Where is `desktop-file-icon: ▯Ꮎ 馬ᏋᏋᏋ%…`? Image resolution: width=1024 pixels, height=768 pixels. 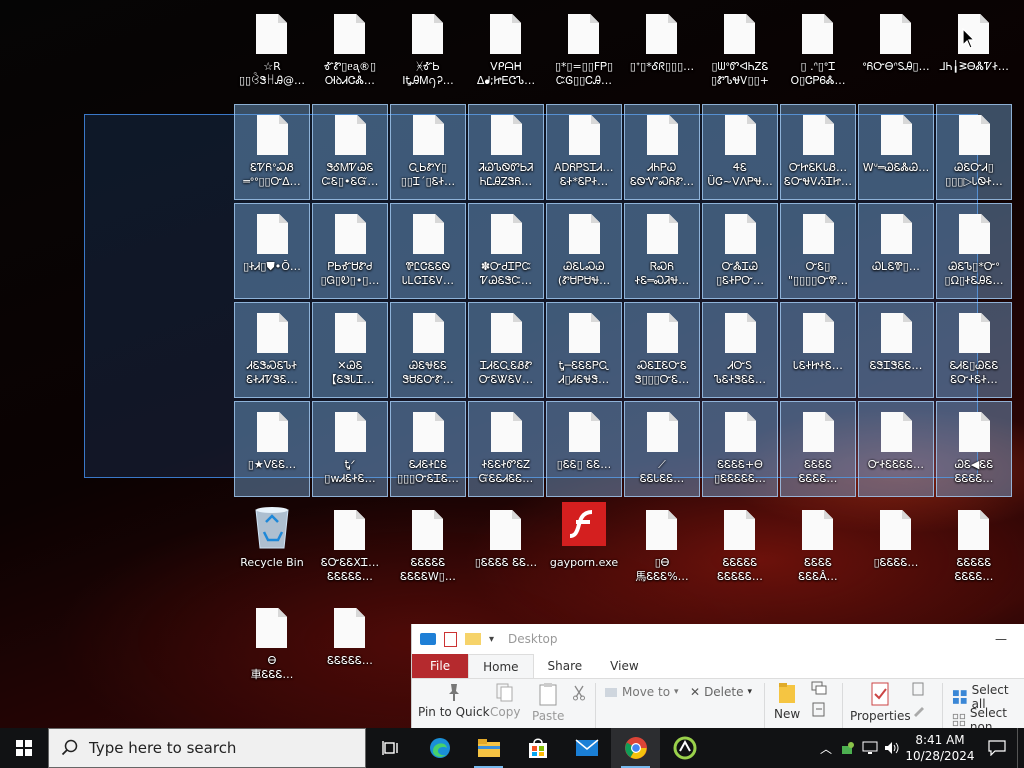
desktop-file-icon: ▯Ꮎ 馬ᏋᏋᏋ%… is located at coordinates (662, 548).